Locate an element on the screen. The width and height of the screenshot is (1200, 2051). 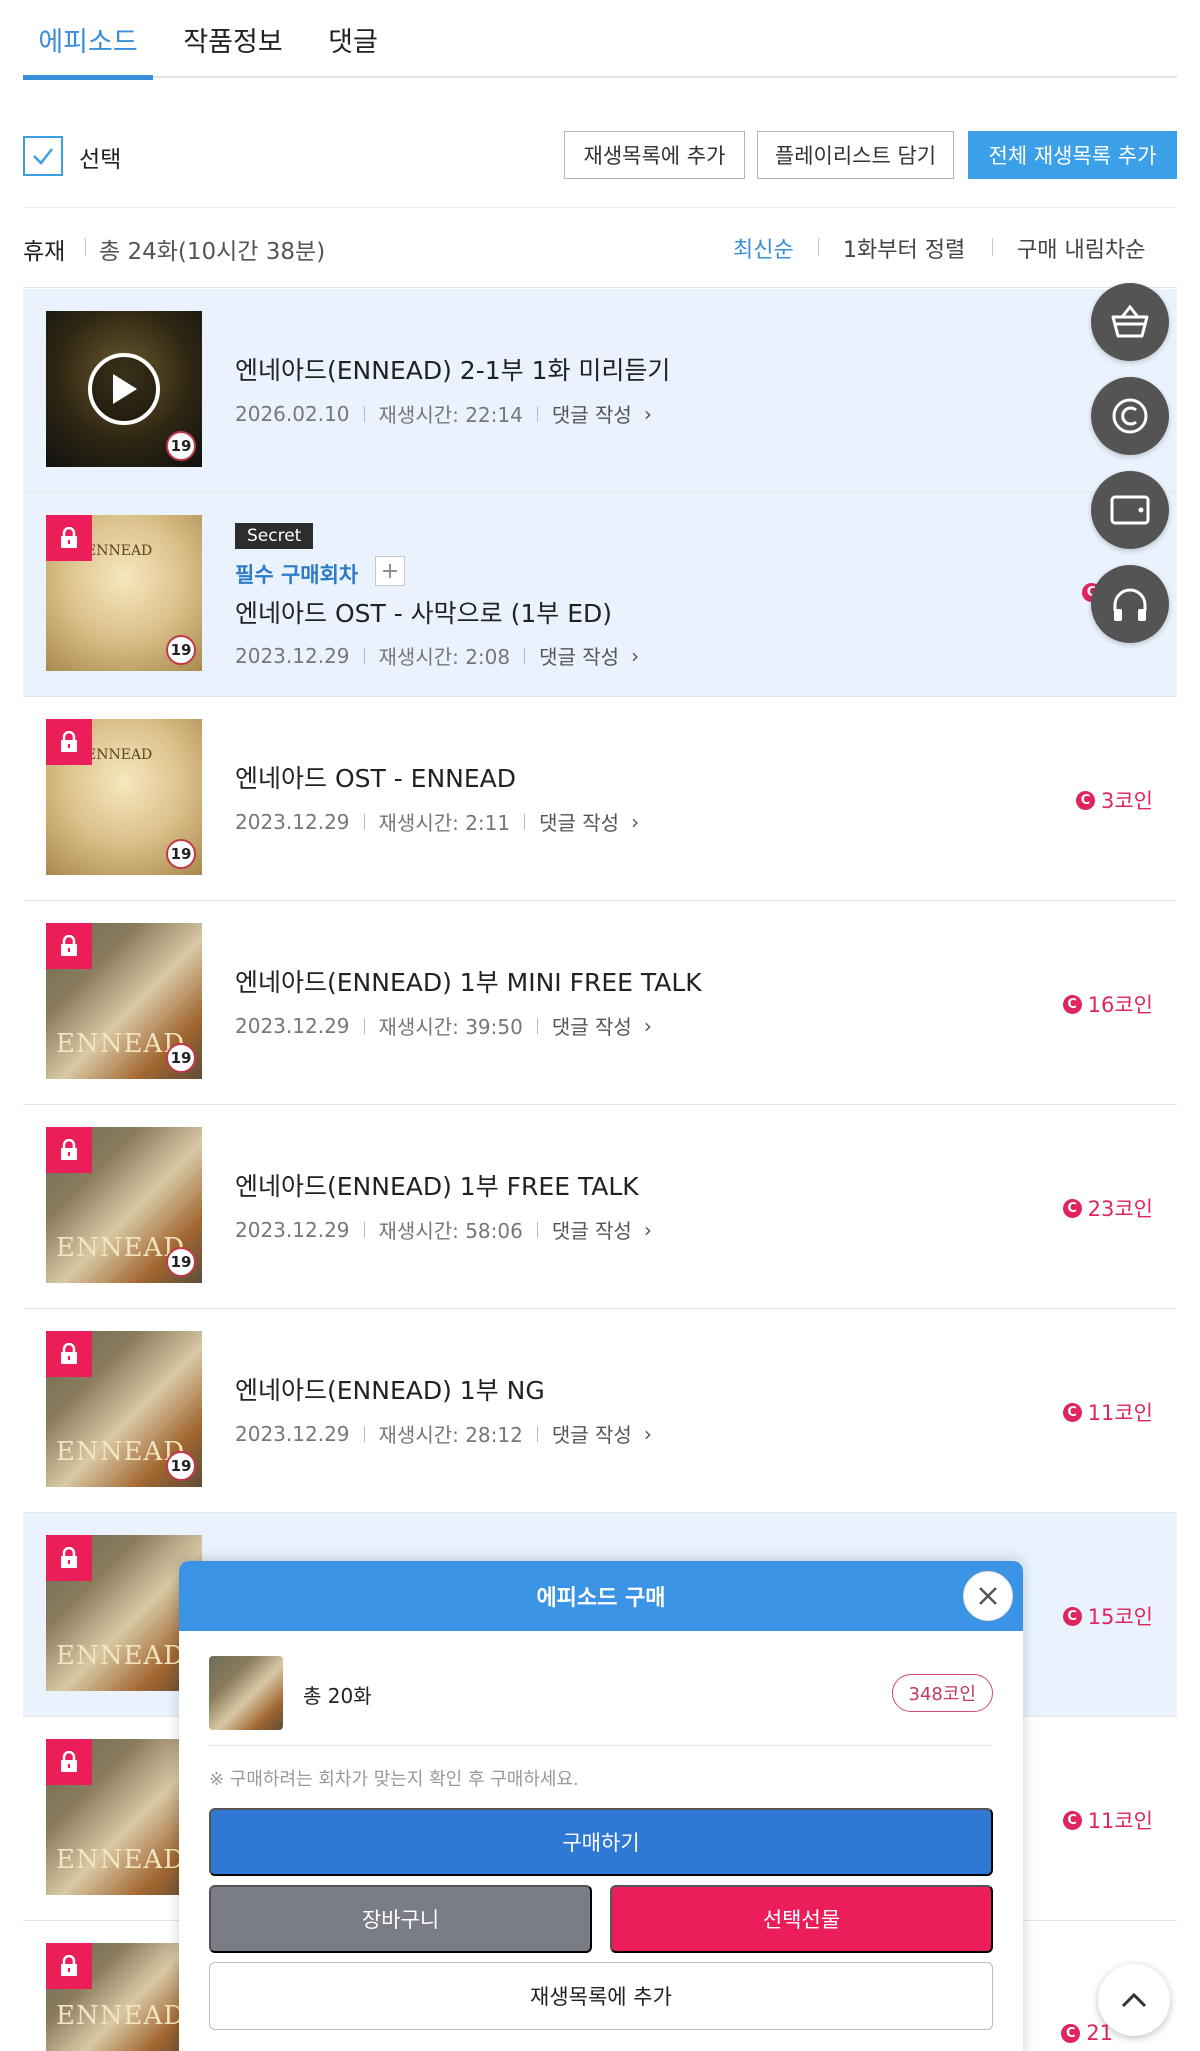
episode-price: C 15코인 is located at coordinates (1107, 1616).